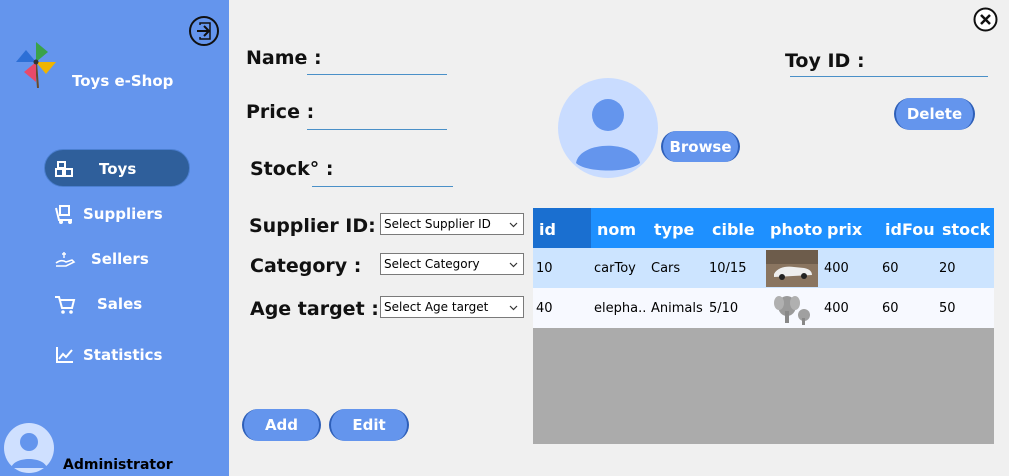  What do you see at coordinates (123, 81) in the screenshot?
I see `brand-title: Toys e-Shop` at bounding box center [123, 81].